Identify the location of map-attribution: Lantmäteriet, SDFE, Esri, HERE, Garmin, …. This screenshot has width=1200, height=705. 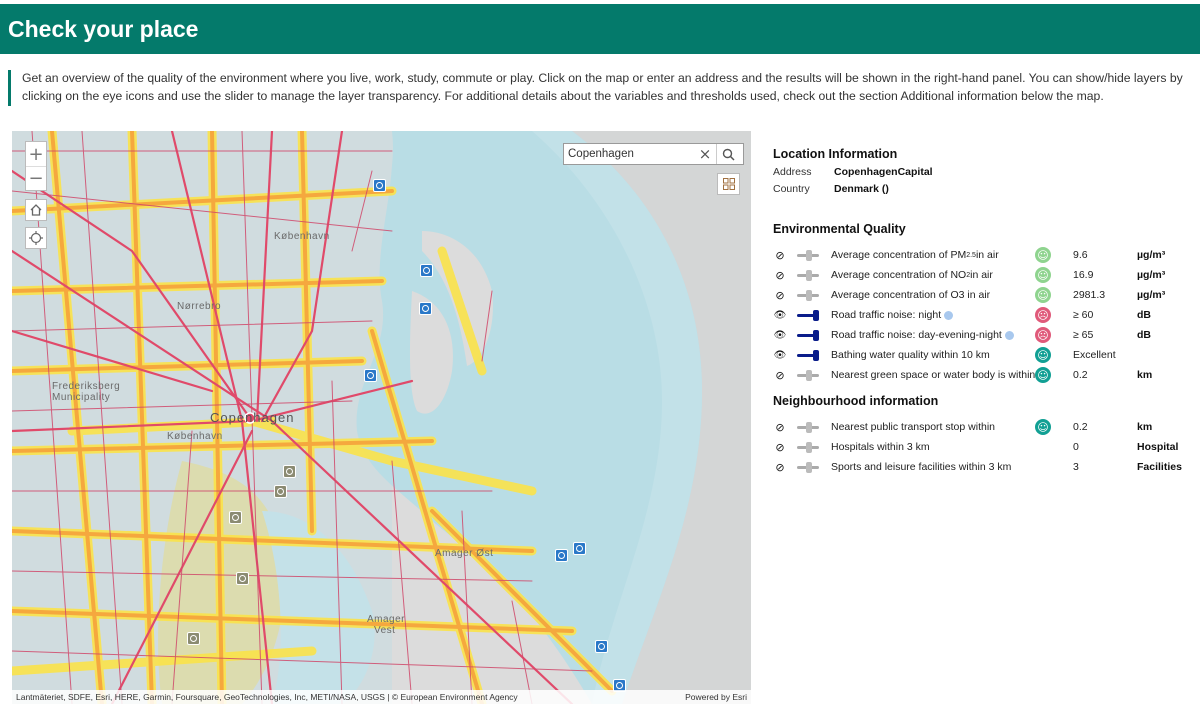
(381, 697).